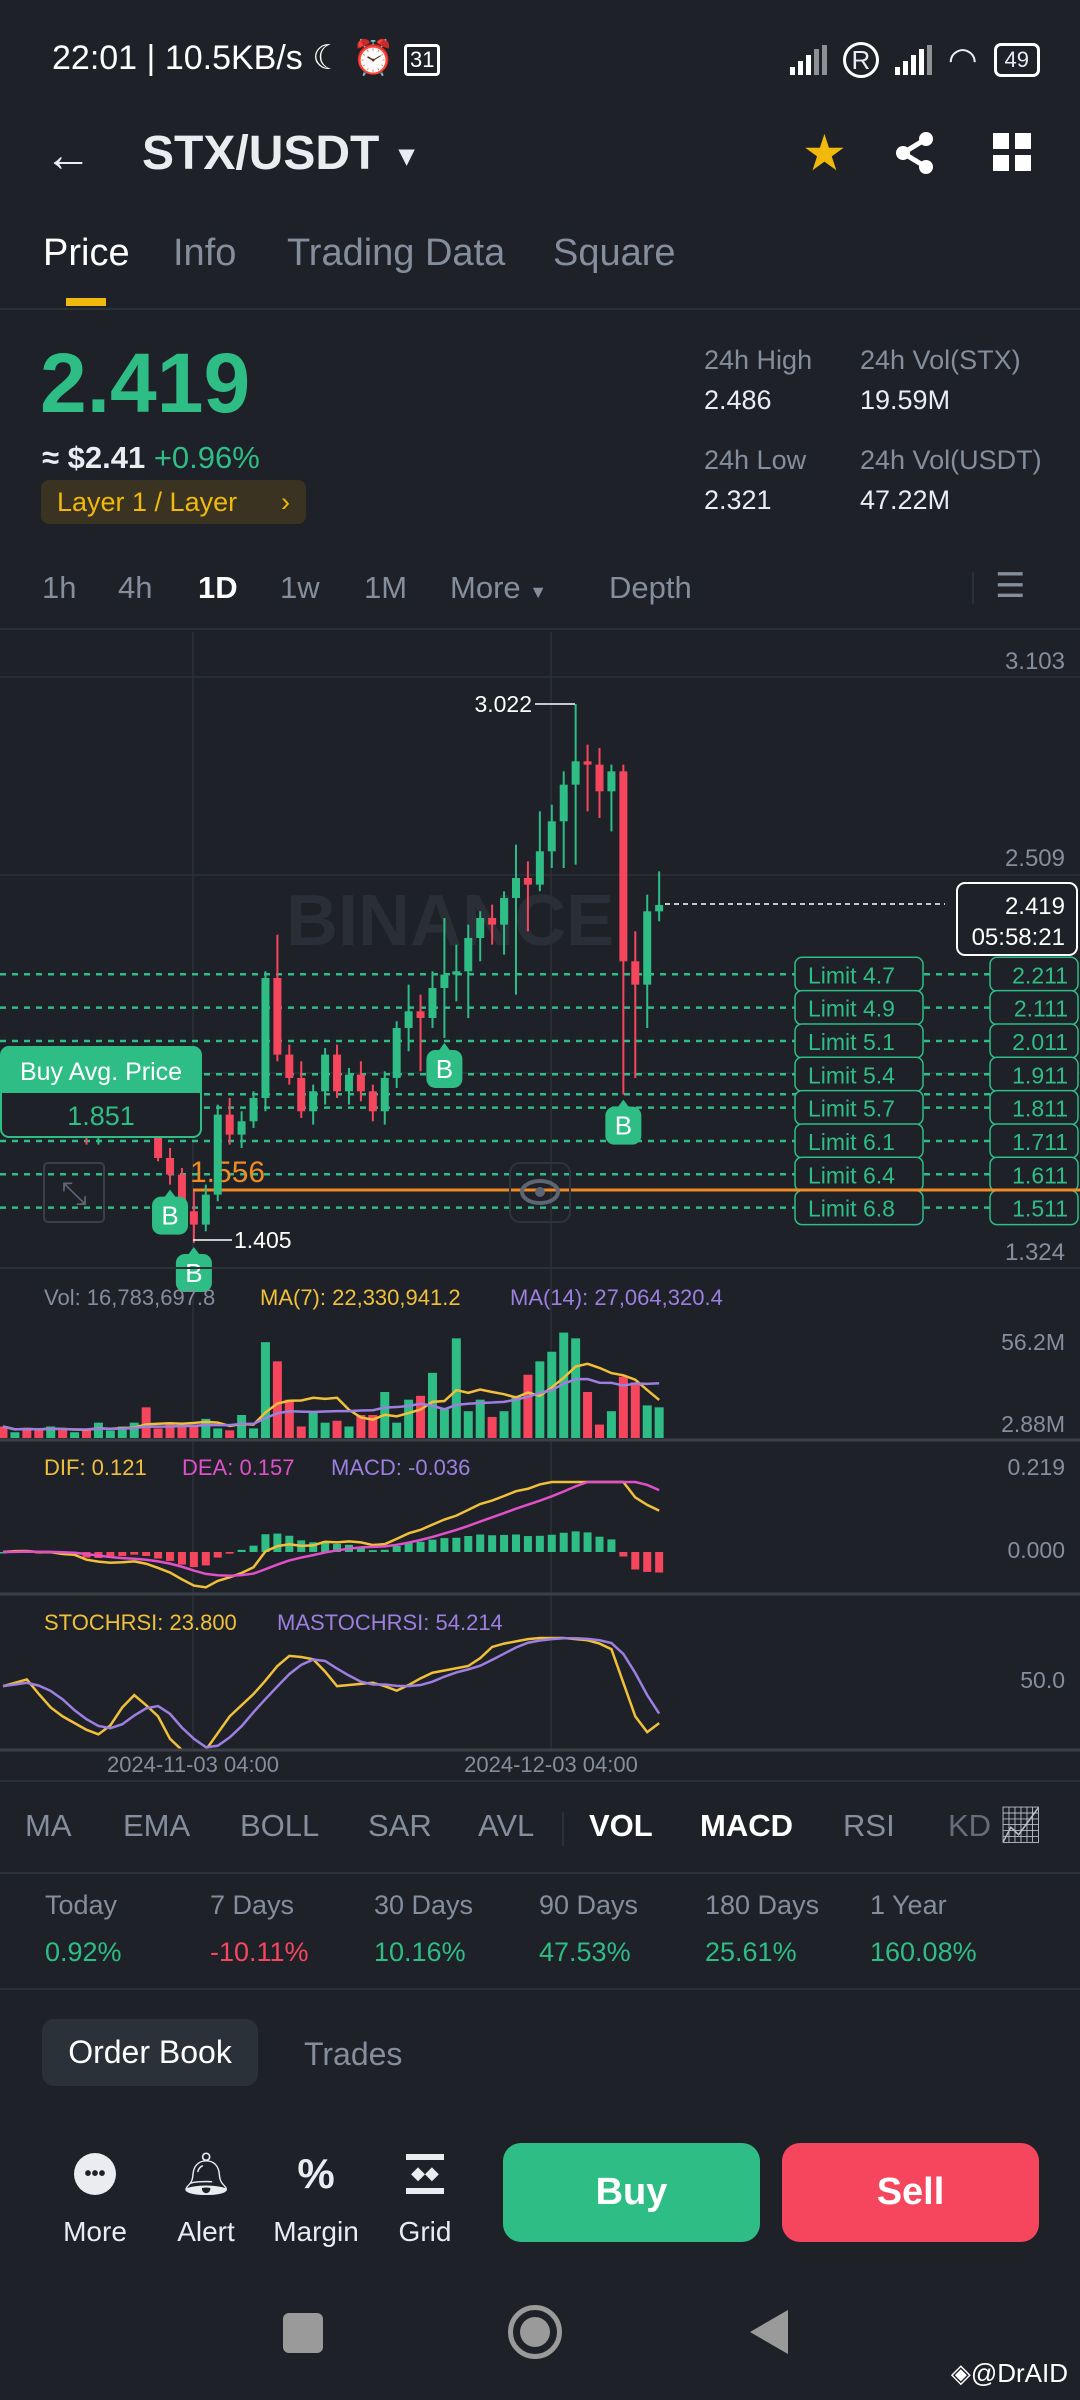  I want to click on divider, so click(540, 309).